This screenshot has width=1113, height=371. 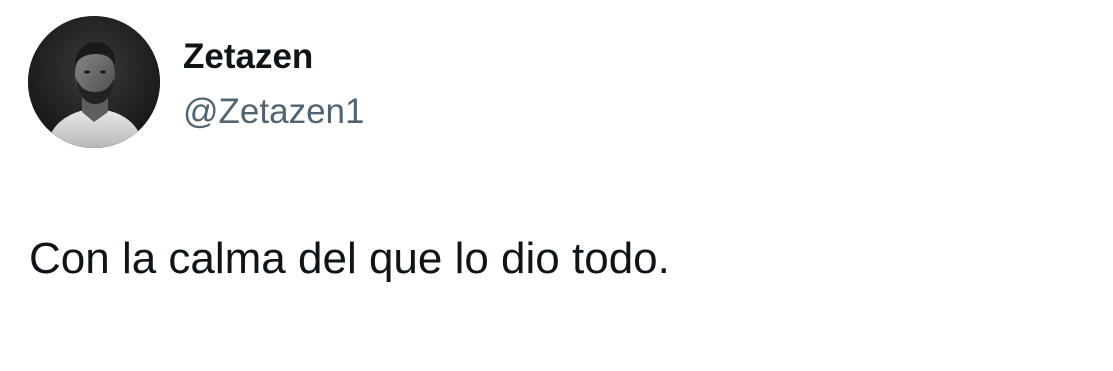 I want to click on avatar, so click(x=94, y=82).